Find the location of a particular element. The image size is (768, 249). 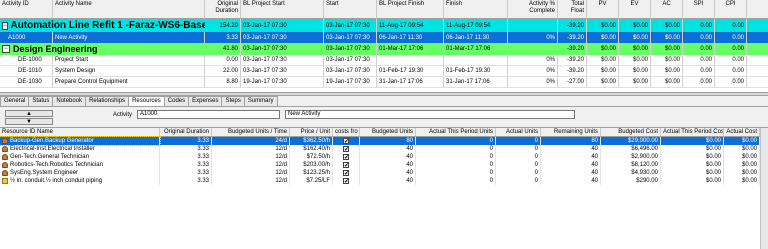

col-header-actual-units: Actual Units is located at coordinates (518, 132).